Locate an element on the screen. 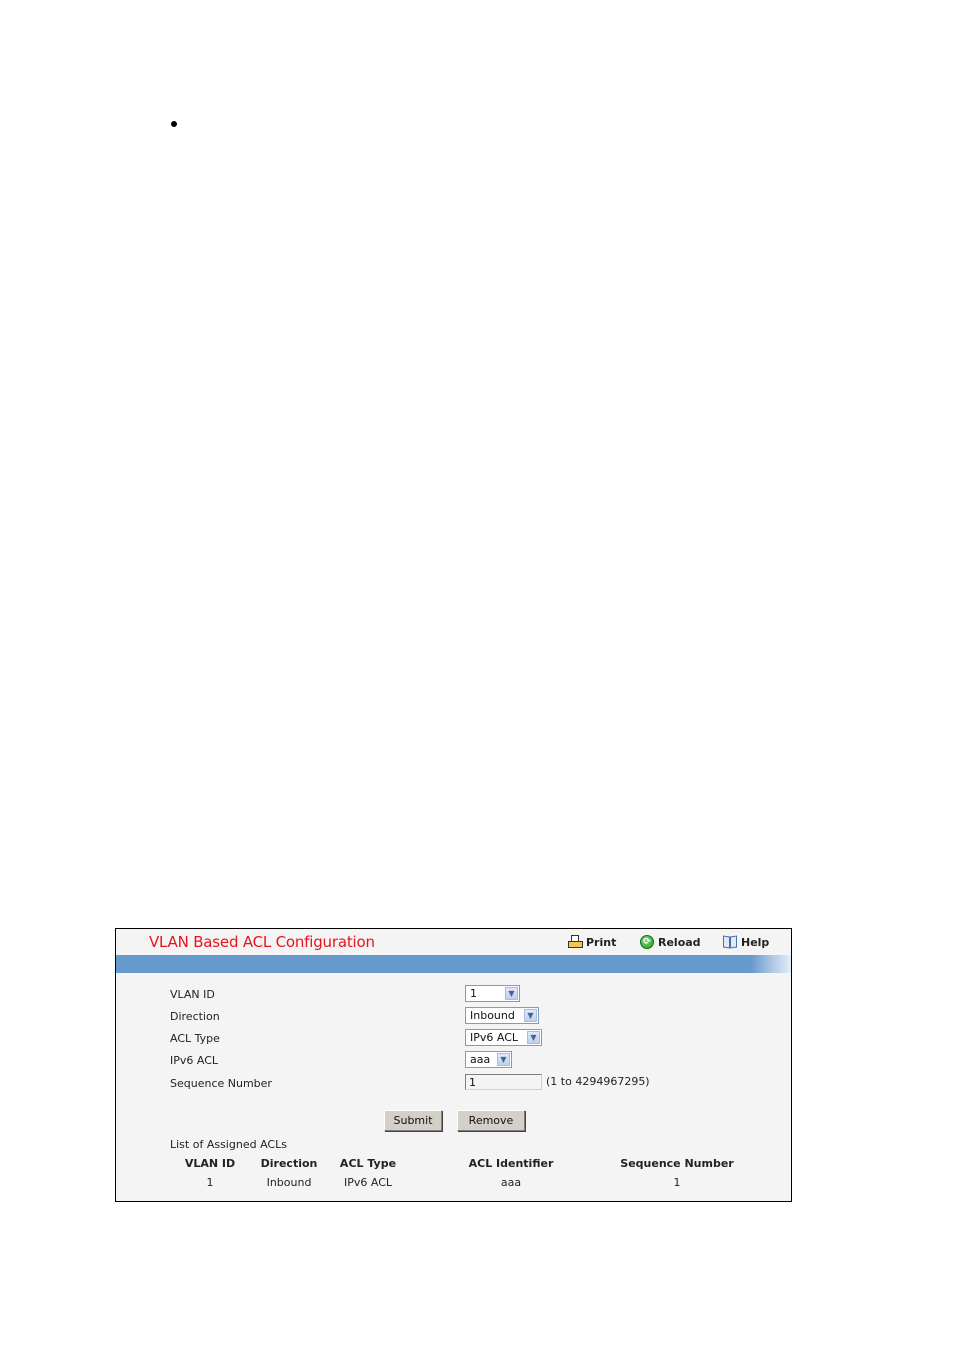  column-header-vlan-id: VLAN ID is located at coordinates (210, 1163).